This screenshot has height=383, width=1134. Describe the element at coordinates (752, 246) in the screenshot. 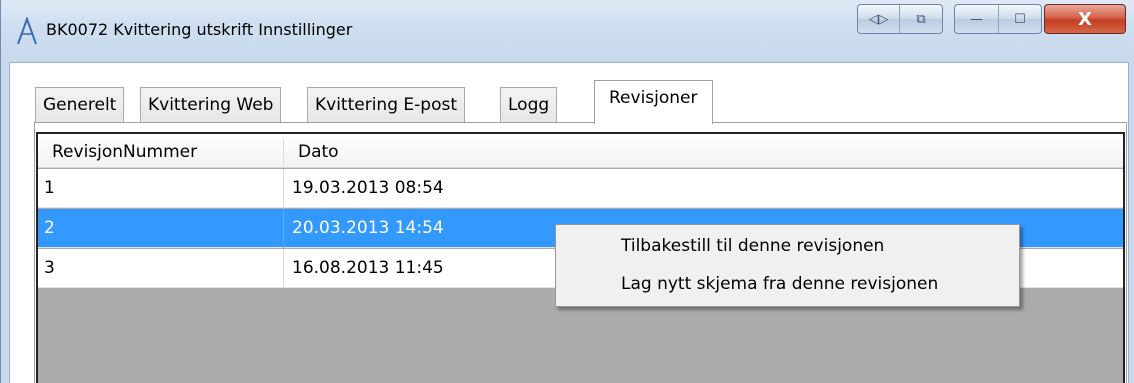

I see `menu-item-tilbakestill: Tilbakestill til denne revisjonen` at that location.